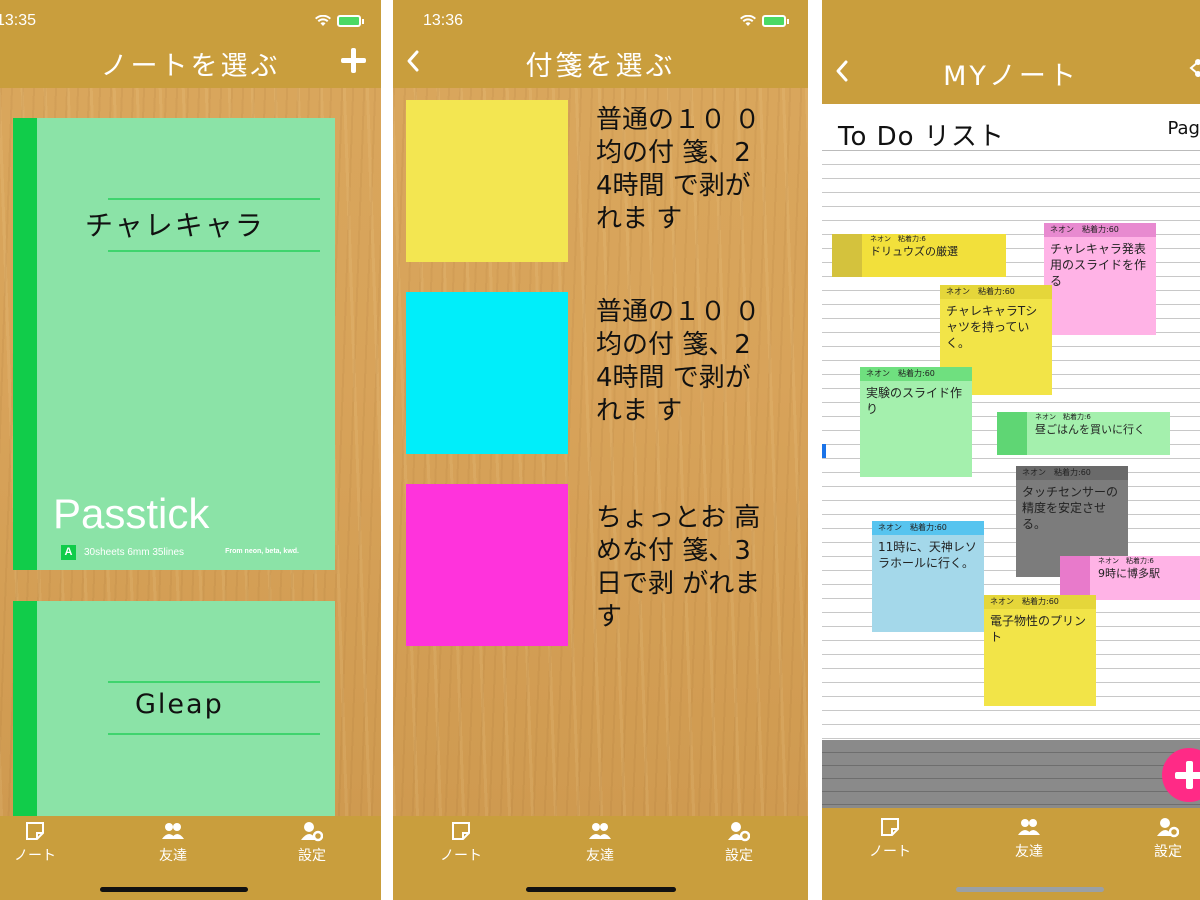 This screenshot has height=900, width=1200. What do you see at coordinates (190, 66) in the screenshot?
I see `page-title: ノートを選ぶ` at bounding box center [190, 66].